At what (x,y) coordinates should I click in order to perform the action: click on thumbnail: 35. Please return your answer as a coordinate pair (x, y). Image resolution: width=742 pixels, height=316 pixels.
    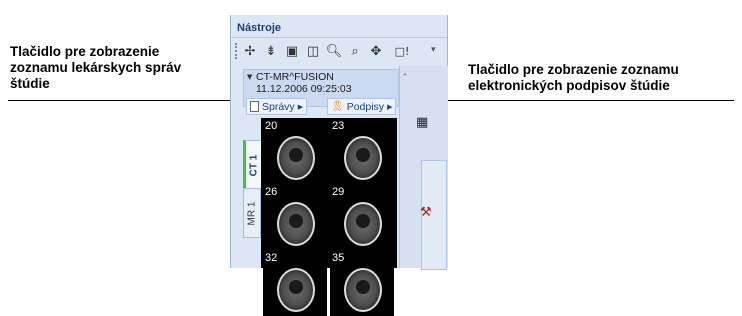
    Looking at the image, I should click on (362, 284).